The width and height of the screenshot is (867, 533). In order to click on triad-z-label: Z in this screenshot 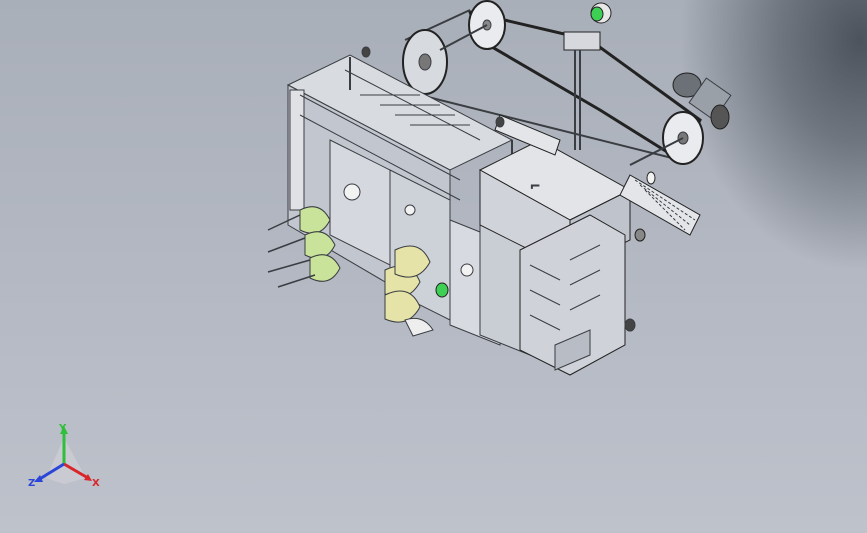, I will do `click(31, 483)`.